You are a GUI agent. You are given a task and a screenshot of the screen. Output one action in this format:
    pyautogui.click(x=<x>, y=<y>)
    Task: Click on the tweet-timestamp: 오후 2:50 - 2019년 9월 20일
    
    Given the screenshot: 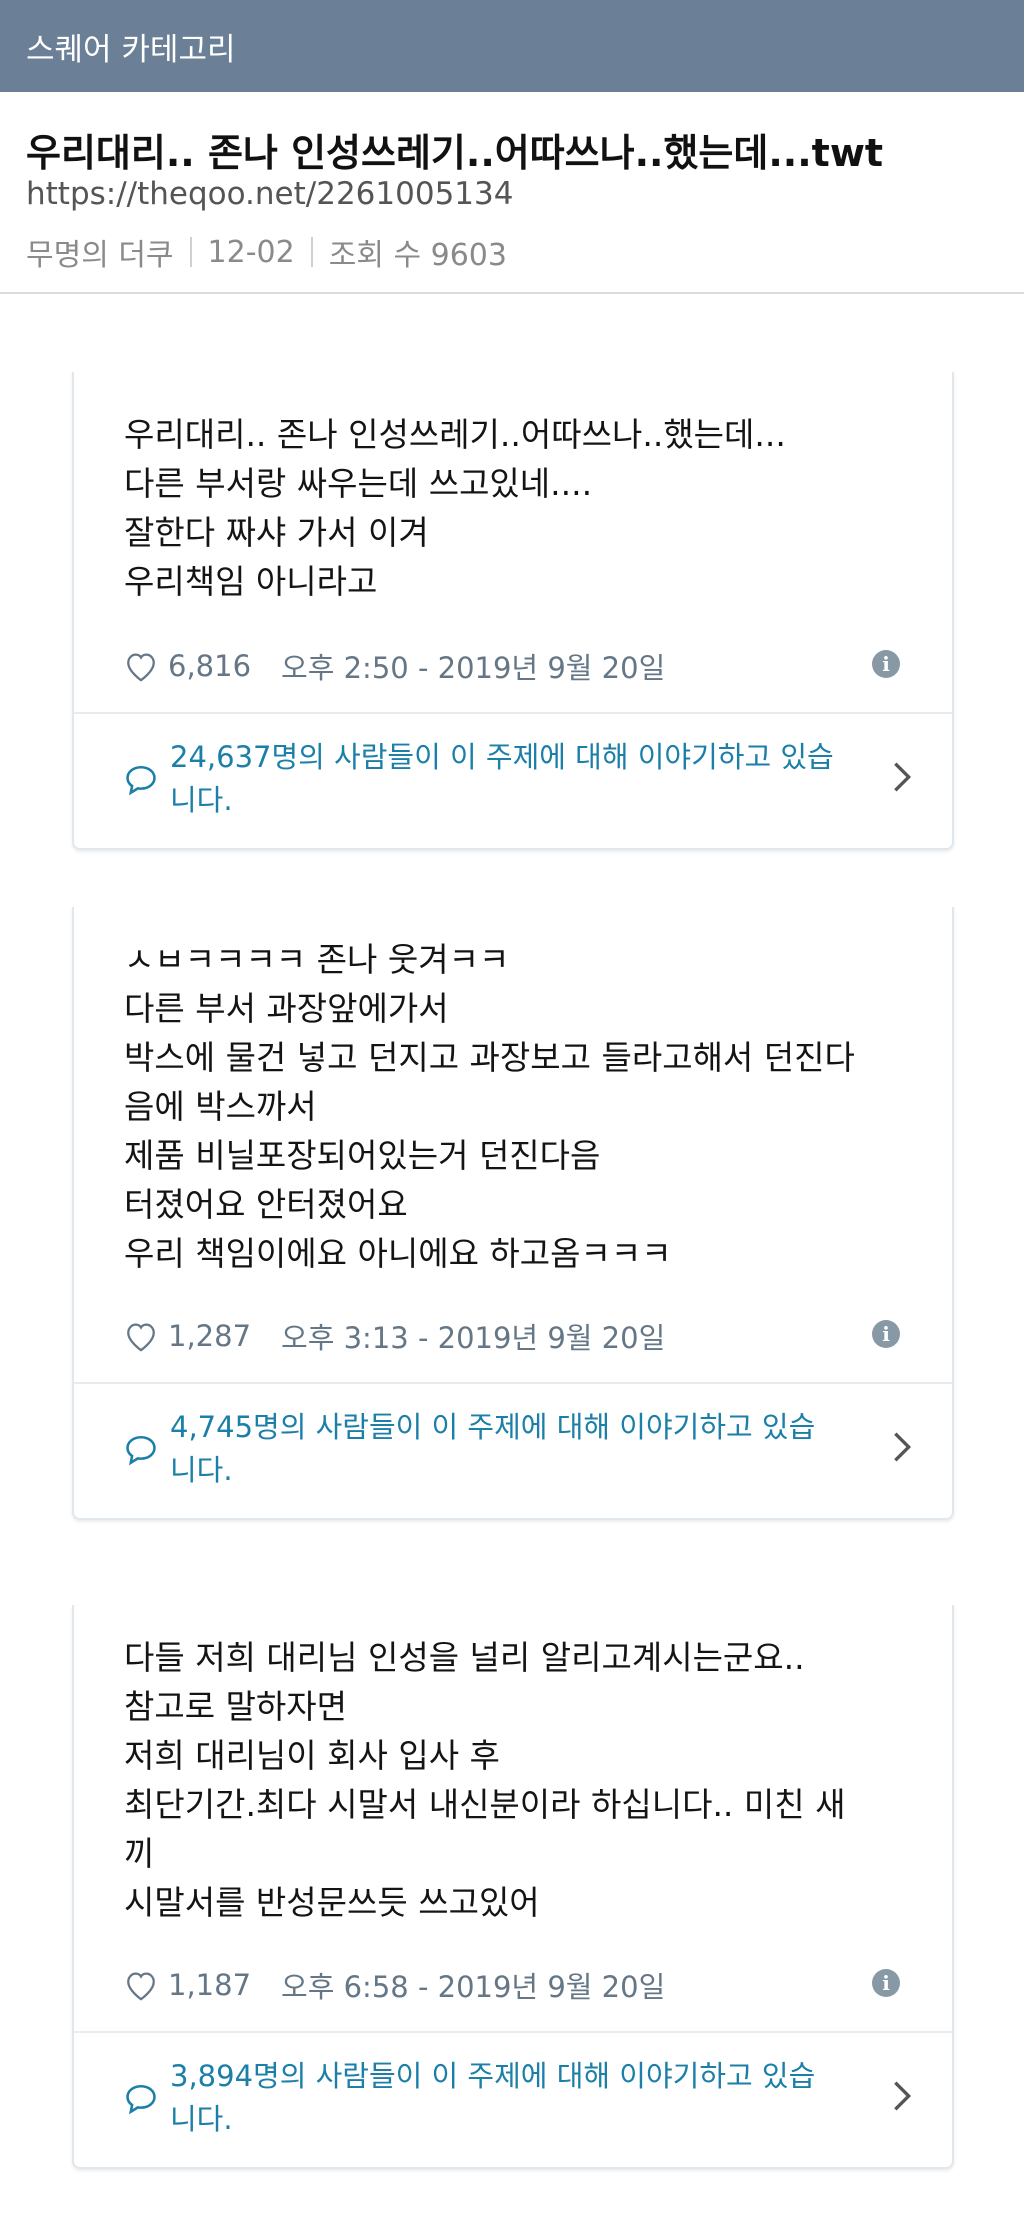 What is the action you would take?
    pyautogui.click(x=473, y=666)
    